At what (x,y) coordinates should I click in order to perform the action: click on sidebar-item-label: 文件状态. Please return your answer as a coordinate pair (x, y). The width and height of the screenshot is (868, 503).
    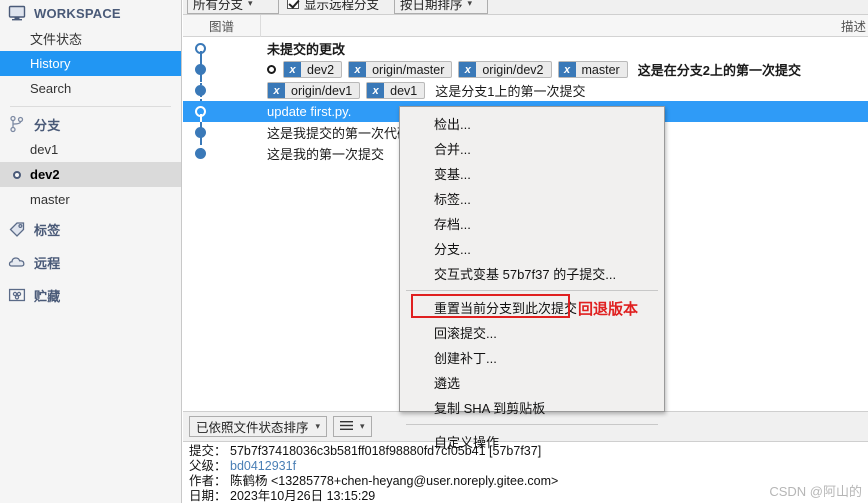
    Looking at the image, I should click on (56, 39).